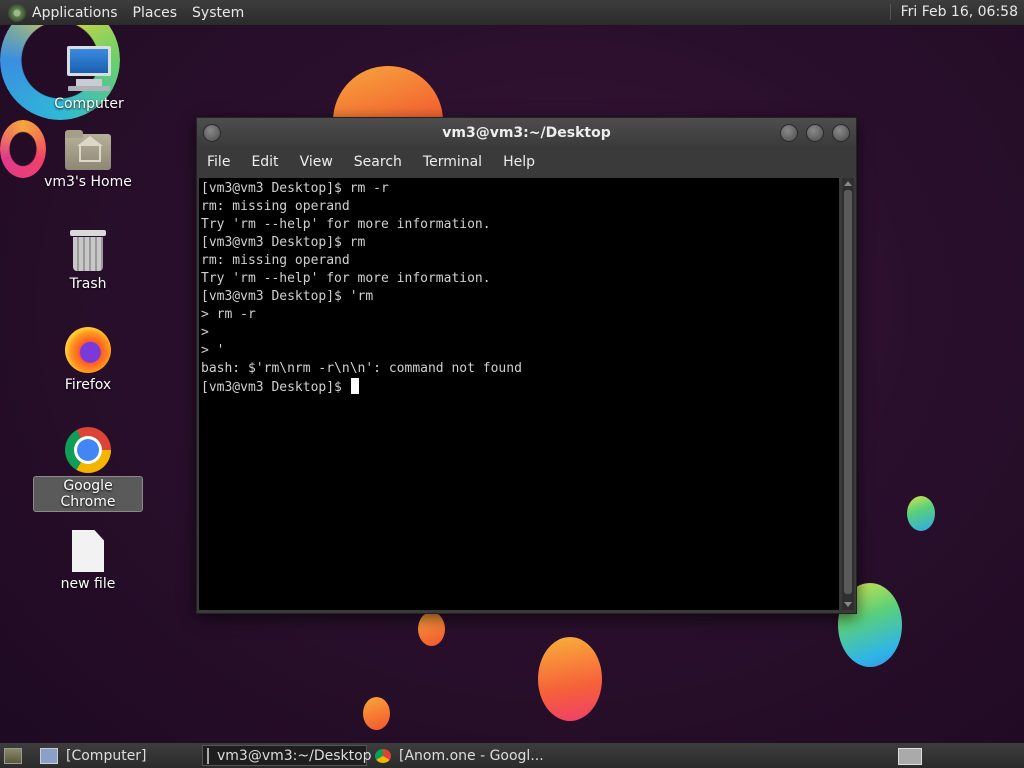  What do you see at coordinates (75, 13) in the screenshot?
I see `applications-menu: Applications` at bounding box center [75, 13].